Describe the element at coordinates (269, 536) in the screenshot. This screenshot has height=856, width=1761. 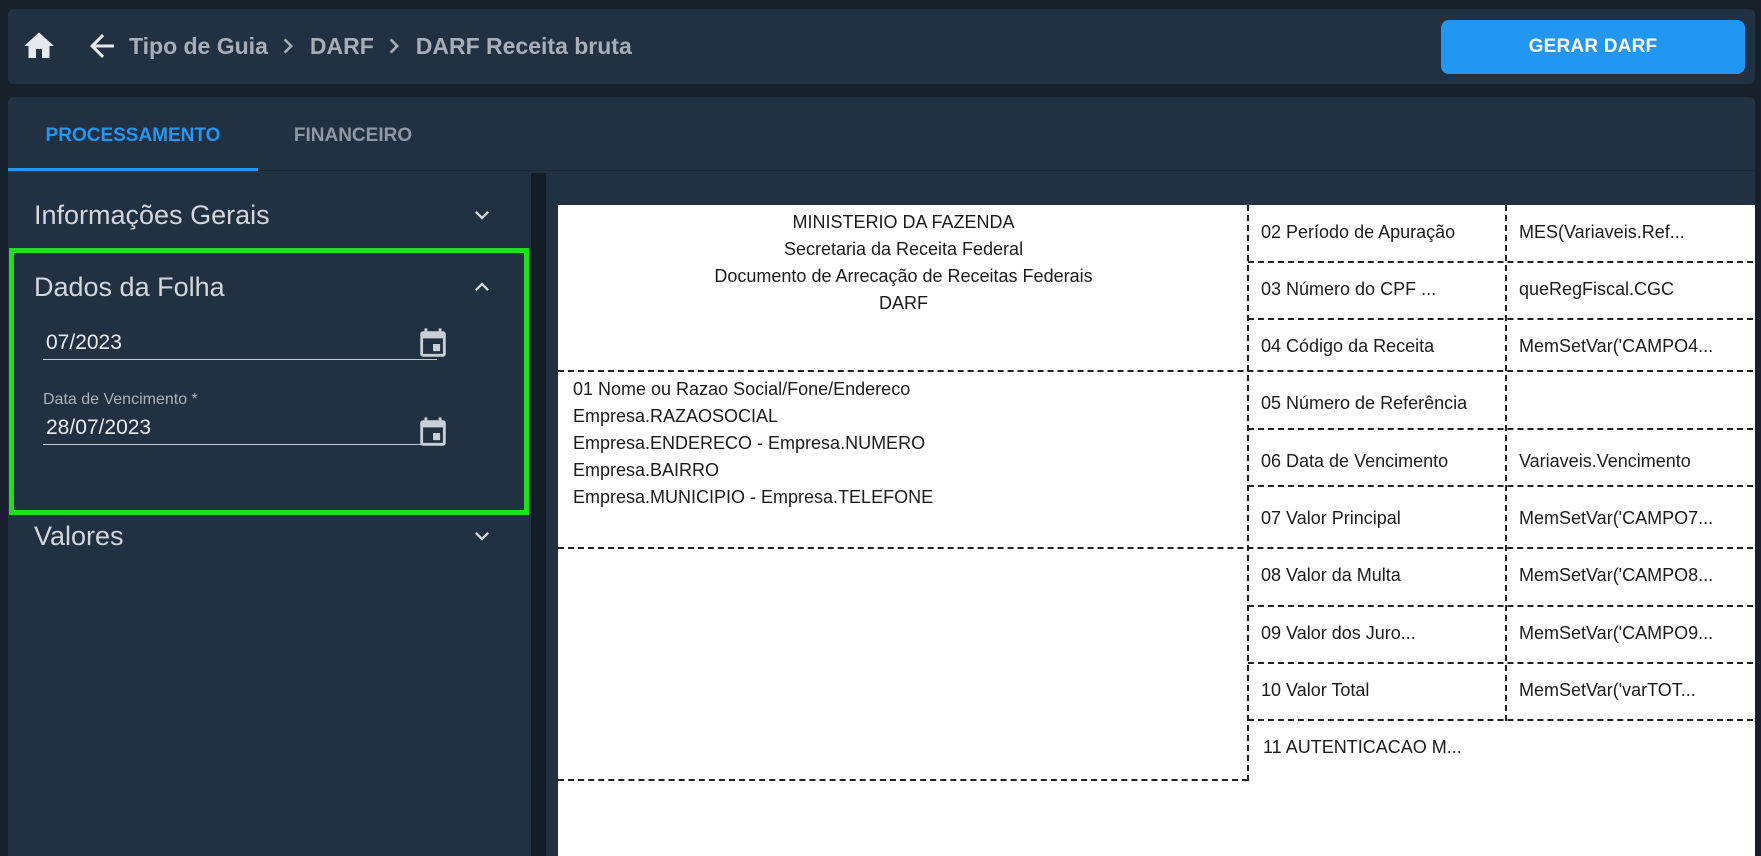
I see `section-valores: Valores` at that location.